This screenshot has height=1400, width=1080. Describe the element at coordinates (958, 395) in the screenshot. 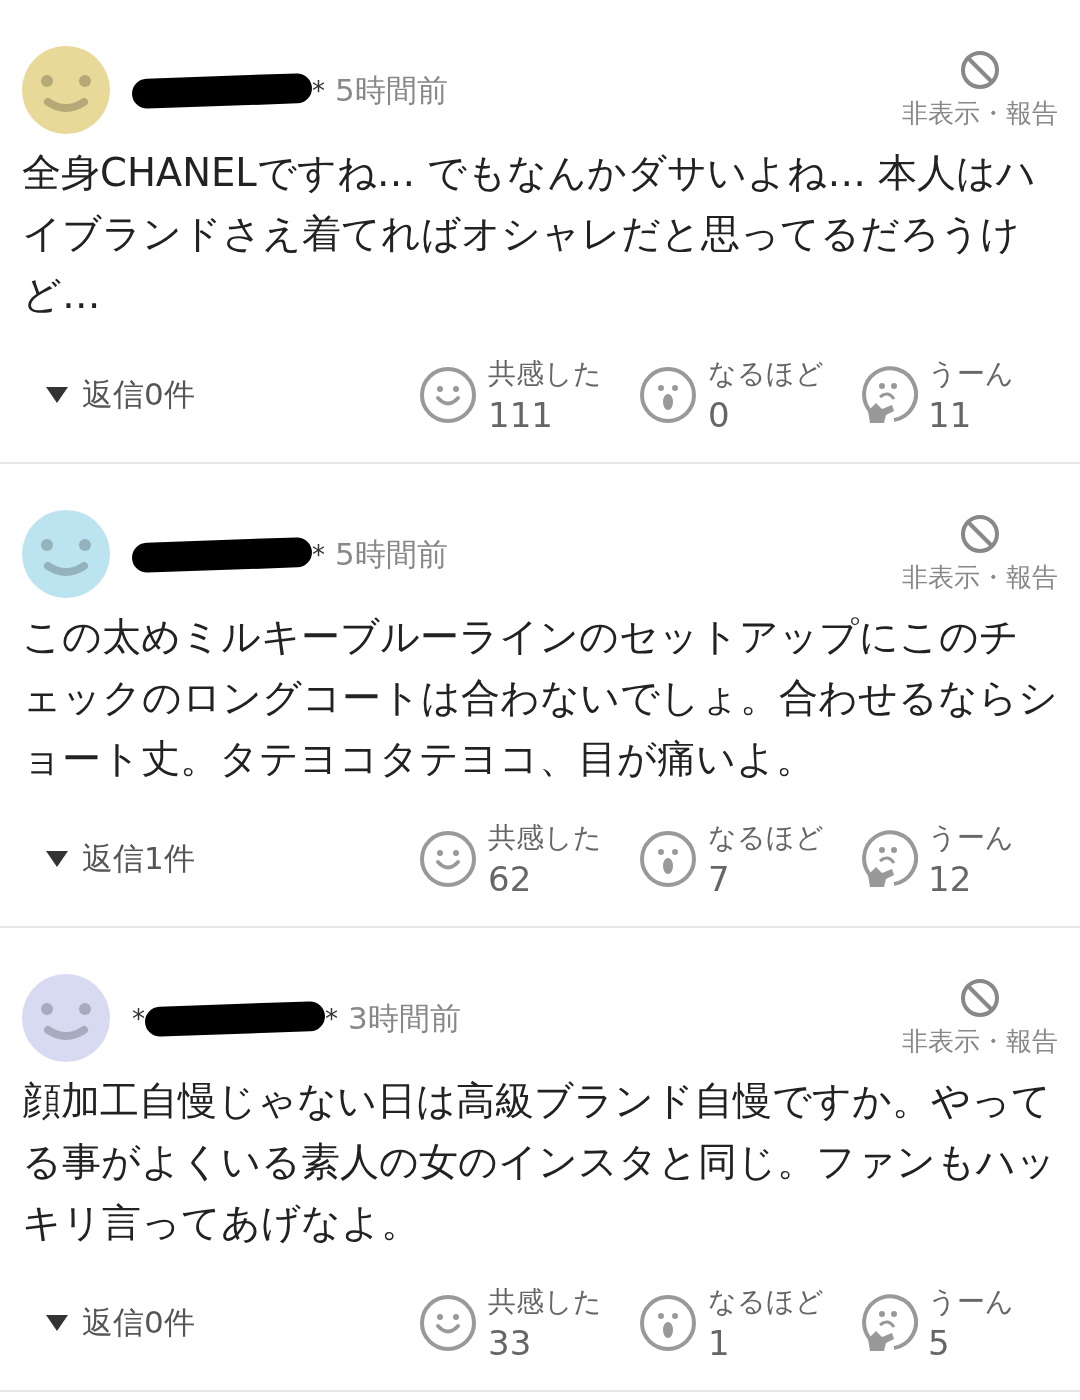

I see `reaction-button: うーん 11` at that location.